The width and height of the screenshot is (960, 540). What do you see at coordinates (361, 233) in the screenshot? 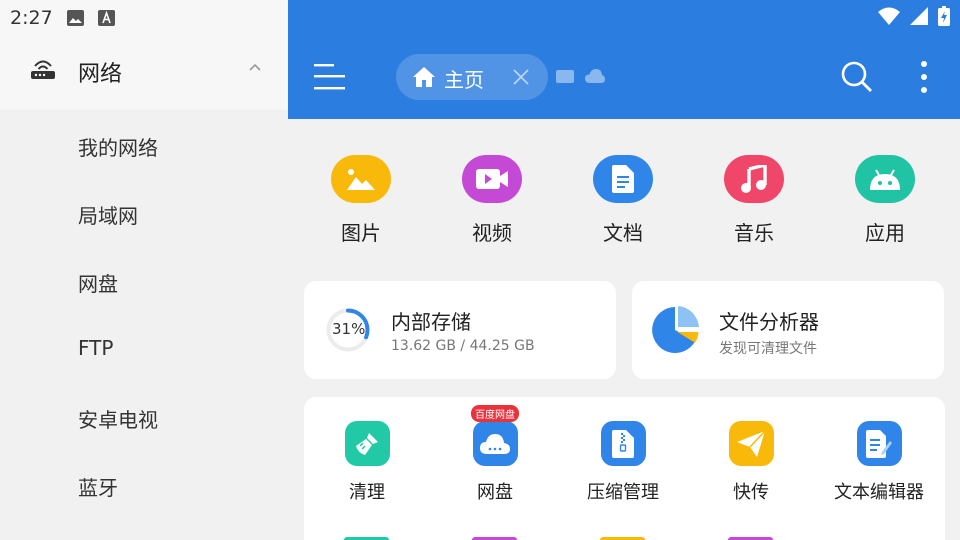
I see `category-label: 图片` at bounding box center [361, 233].